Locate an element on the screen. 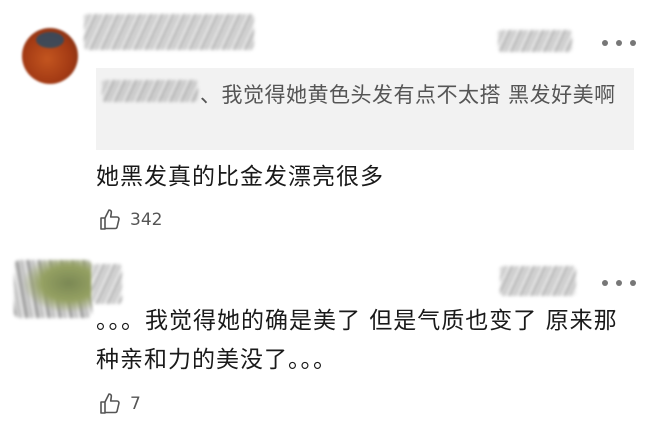 The width and height of the screenshot is (660, 422). like-count: 7 is located at coordinates (135, 404).